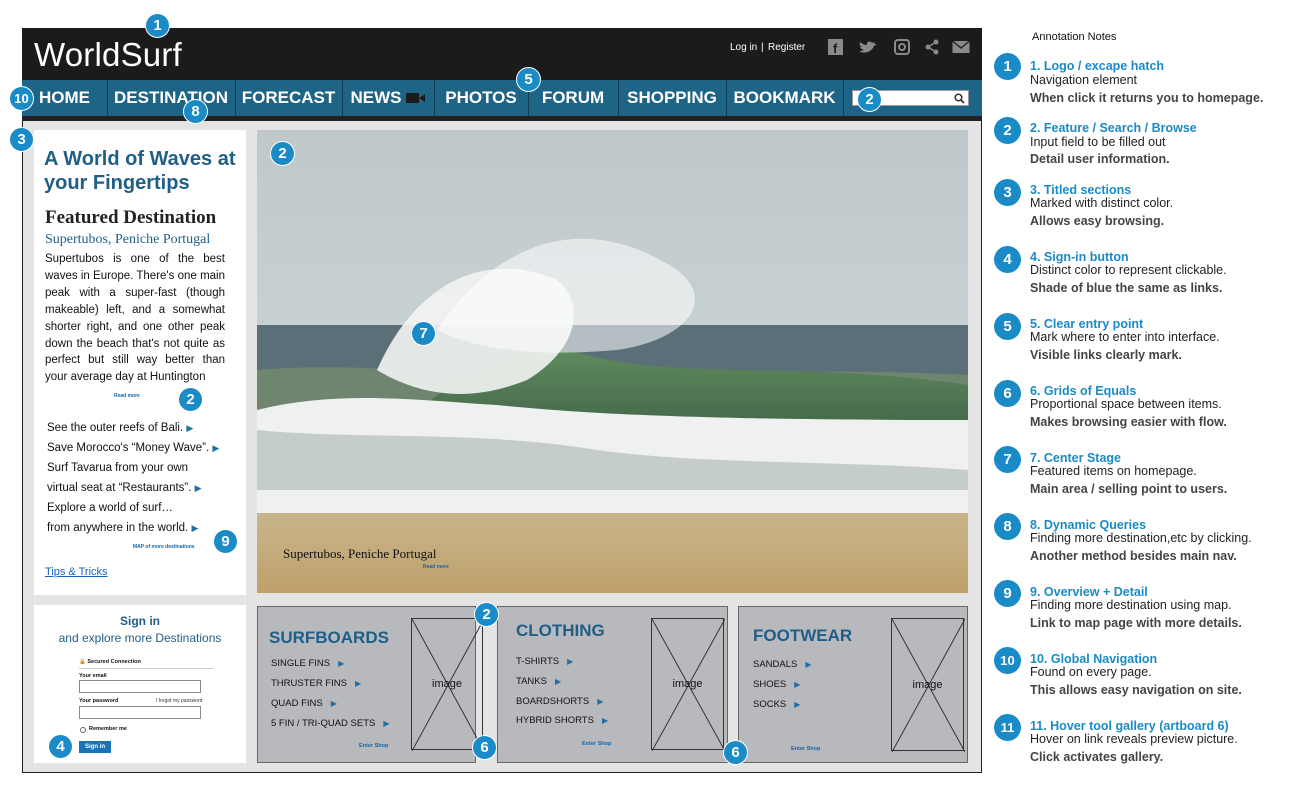  I want to click on story-link: See the outer reefs of Bali. ▶, so click(120, 428).